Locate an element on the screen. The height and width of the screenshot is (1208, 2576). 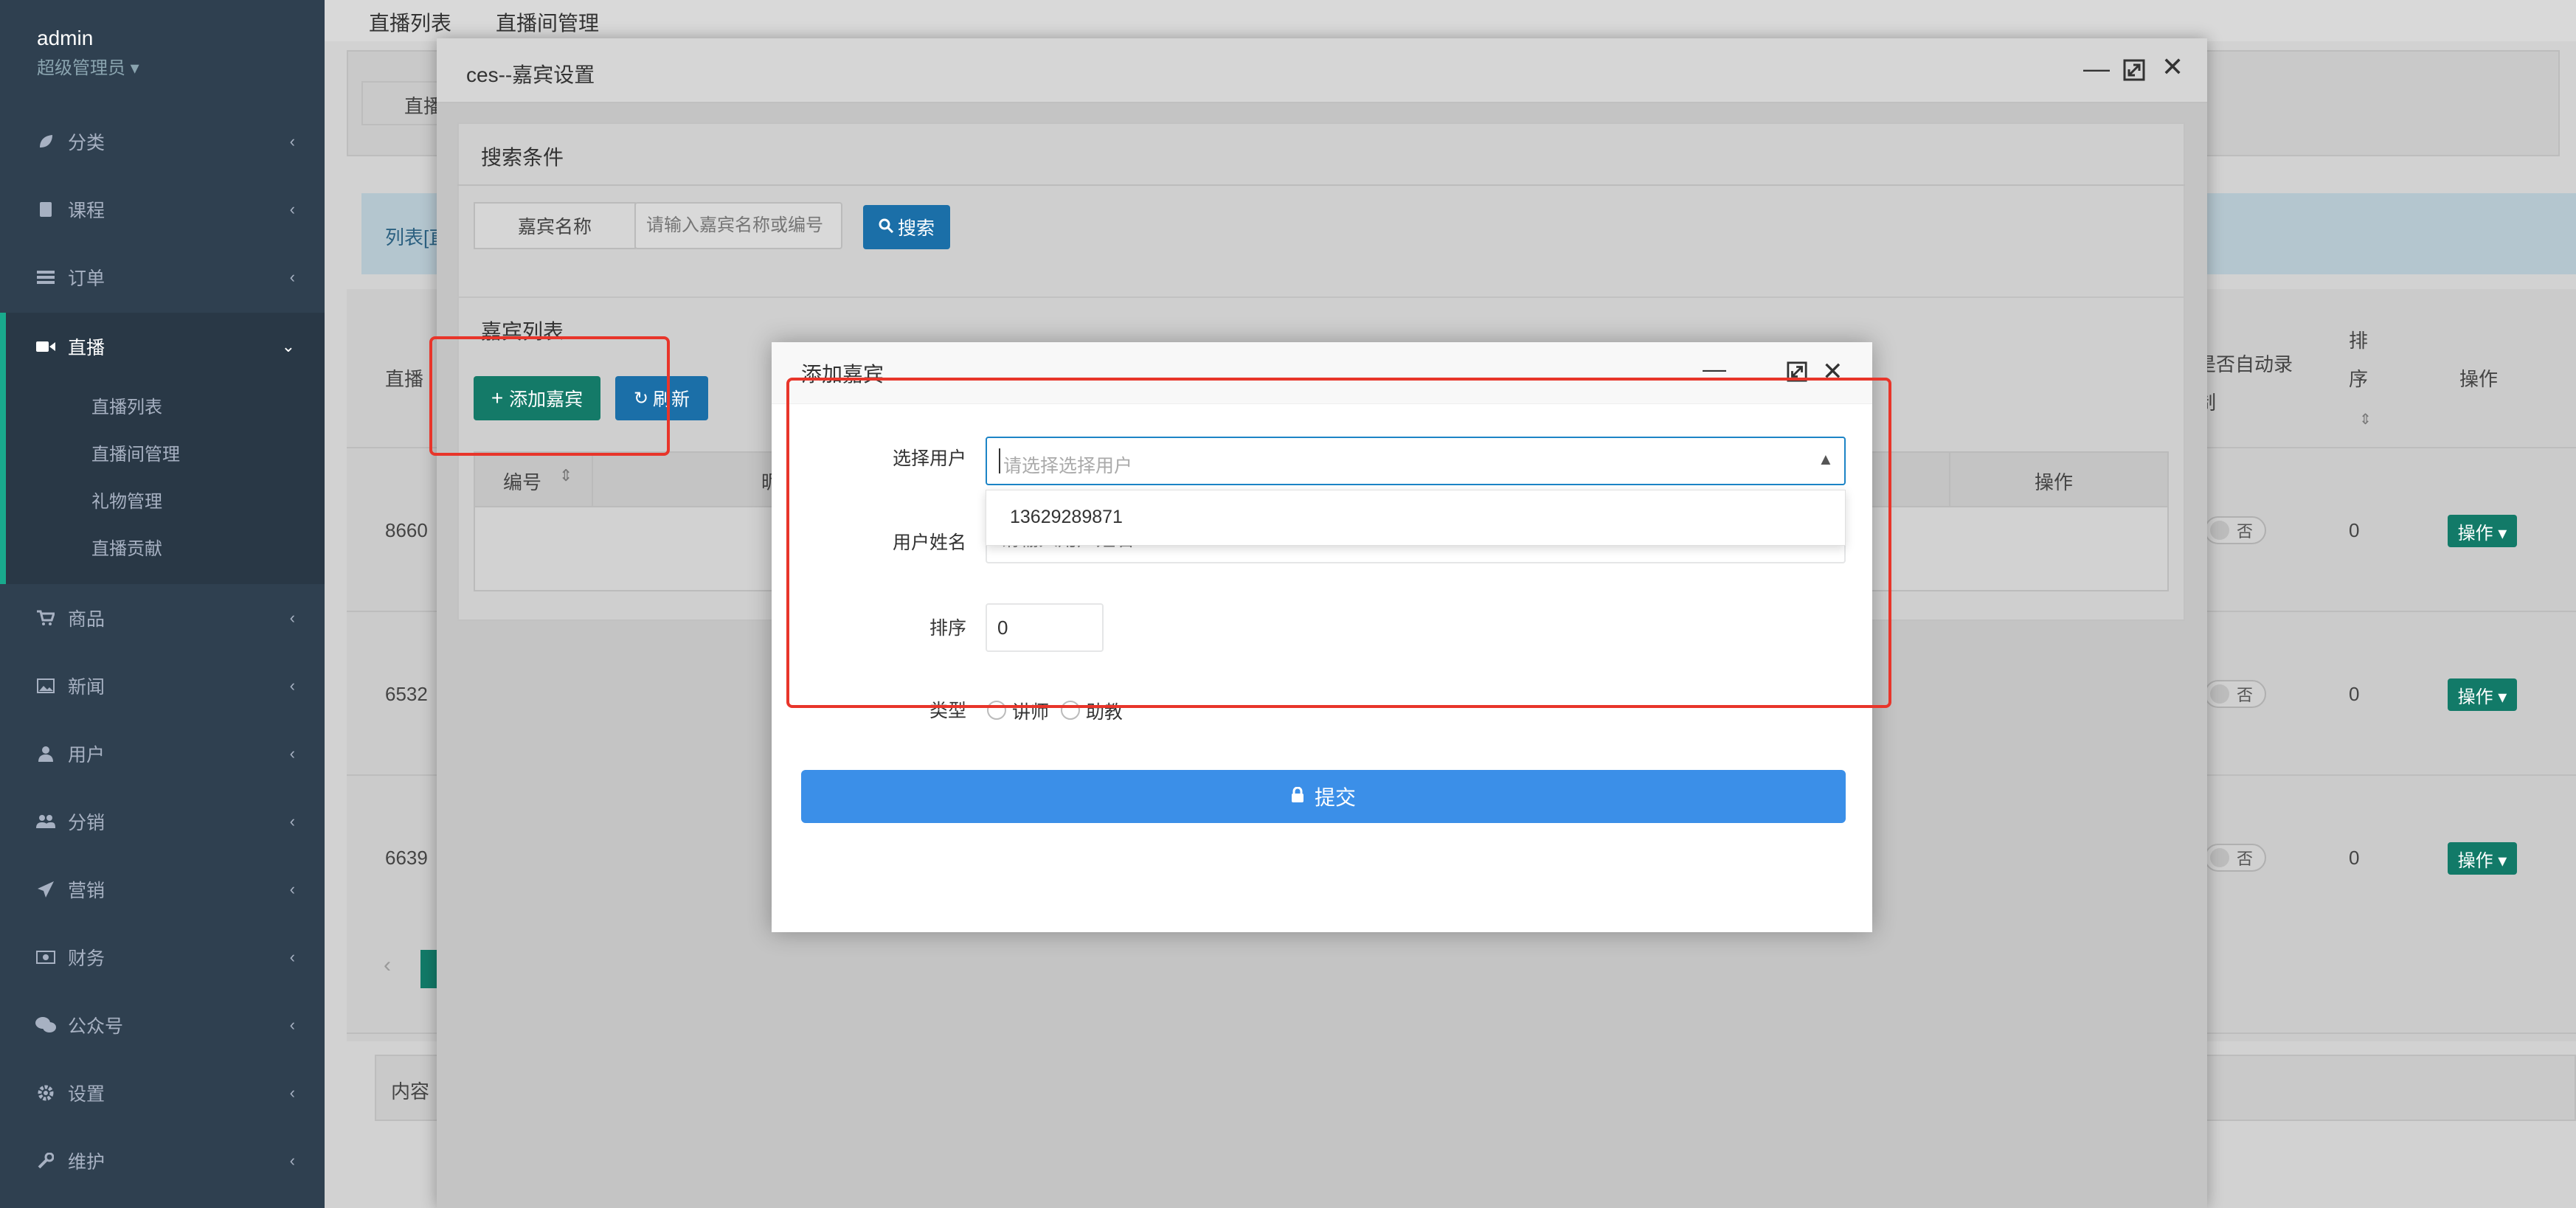
cart-icon is located at coordinates (46, 618).